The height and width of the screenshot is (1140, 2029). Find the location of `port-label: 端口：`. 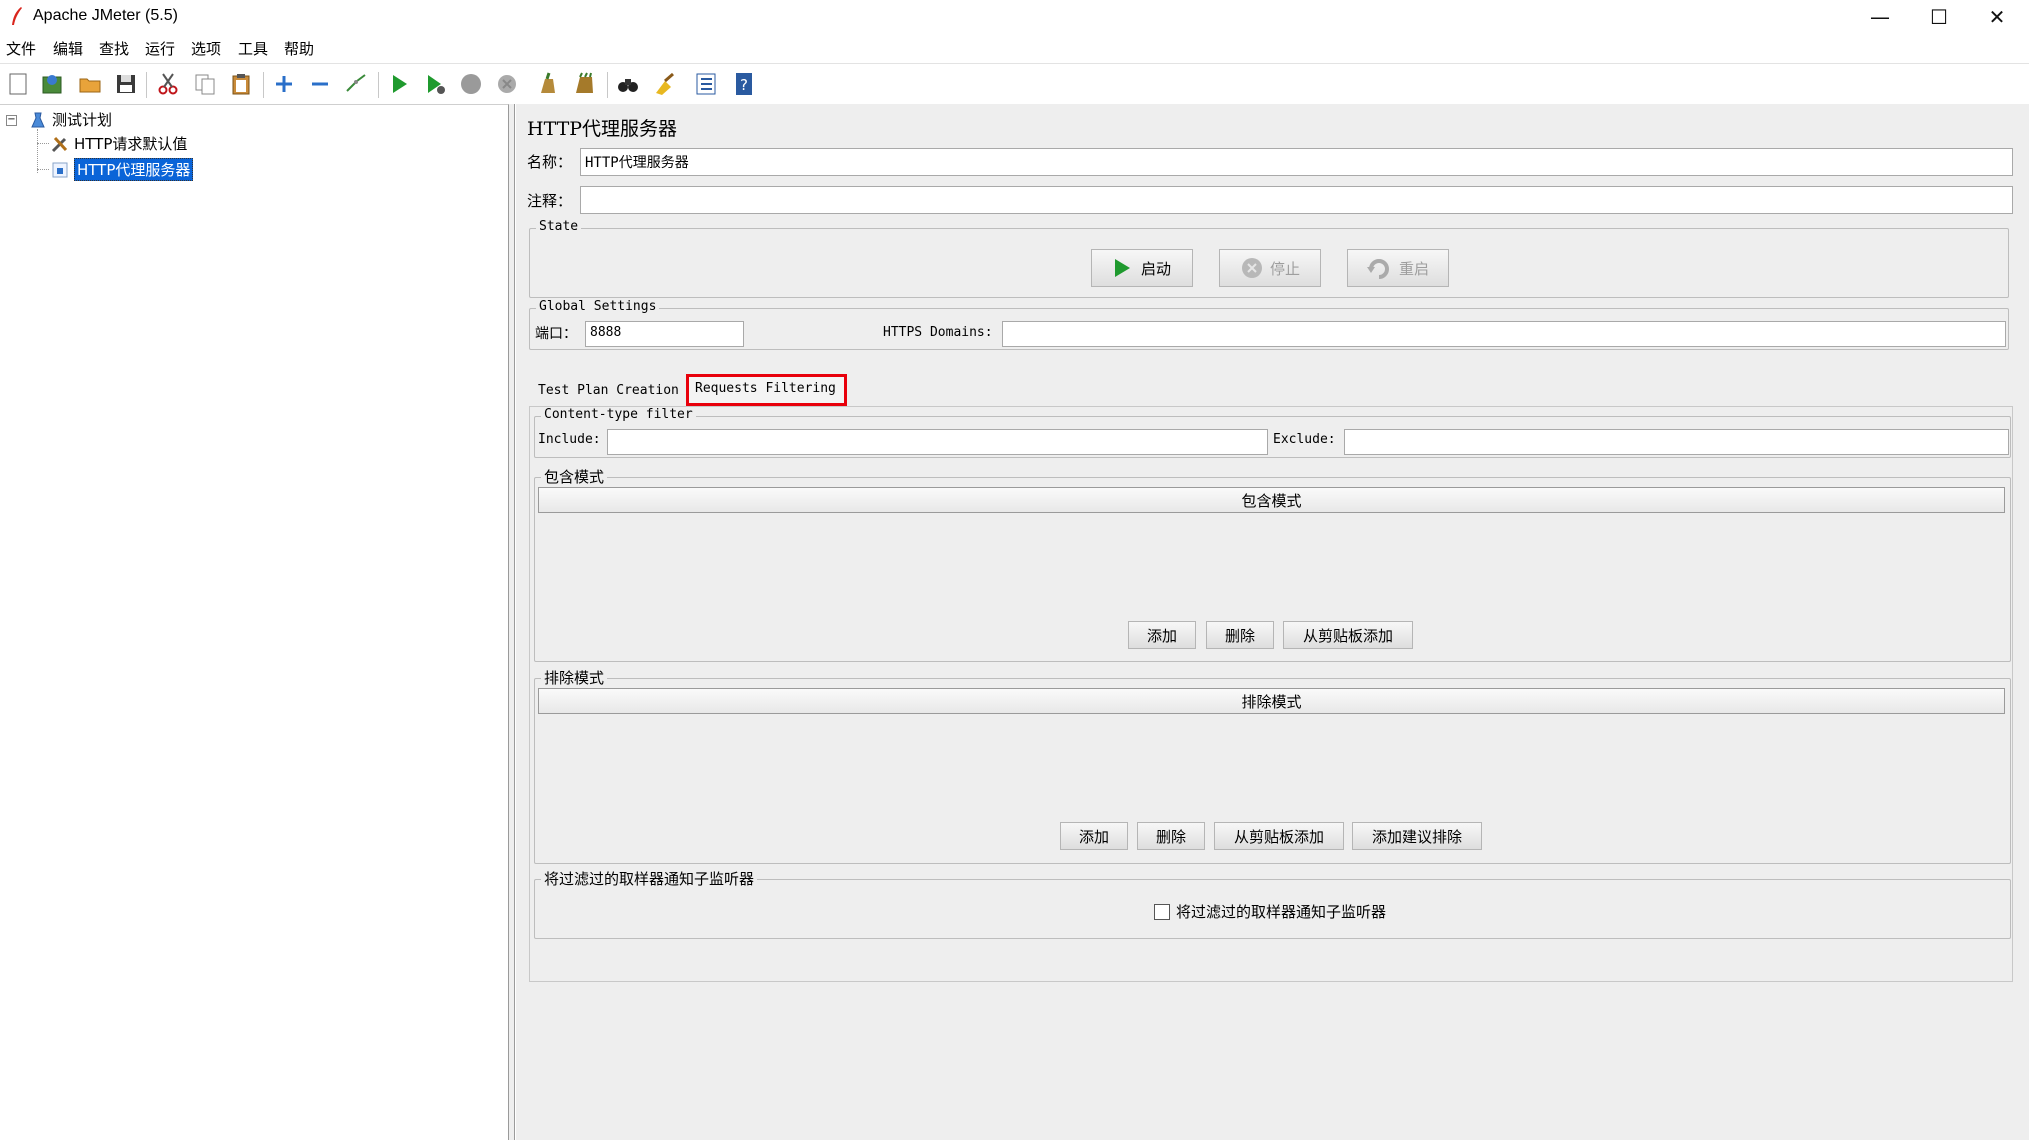

port-label: 端口： is located at coordinates (556, 334).